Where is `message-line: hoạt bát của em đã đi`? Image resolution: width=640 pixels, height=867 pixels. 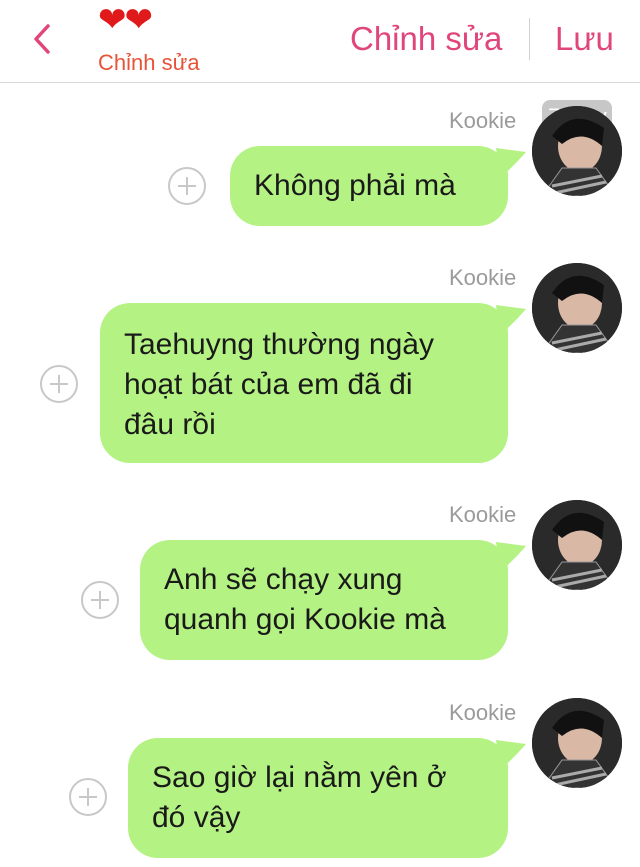
message-line: hoạt bát của em đã đi is located at coordinates (268, 384).